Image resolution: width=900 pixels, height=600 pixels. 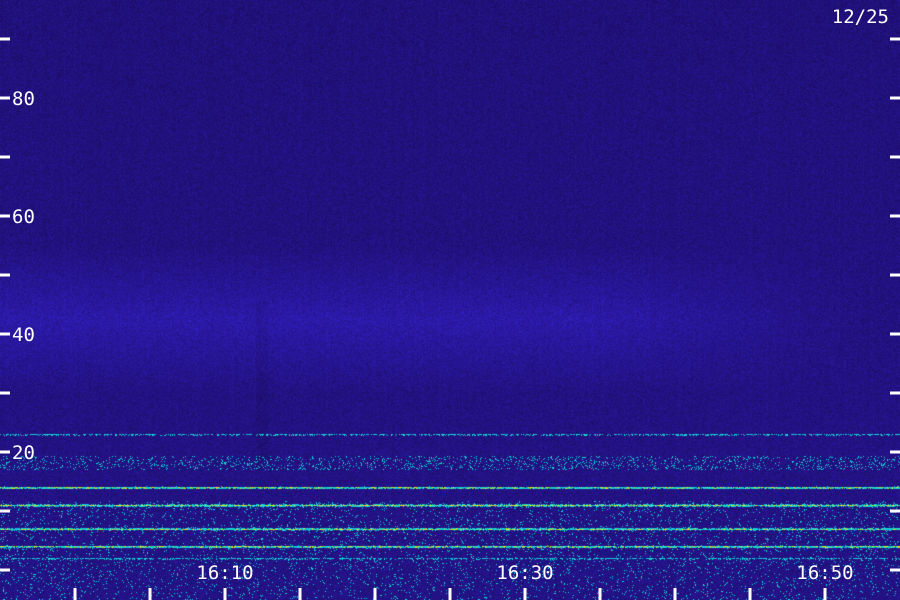 I want to click on x-tick-label: 16:30, so click(x=524, y=573).